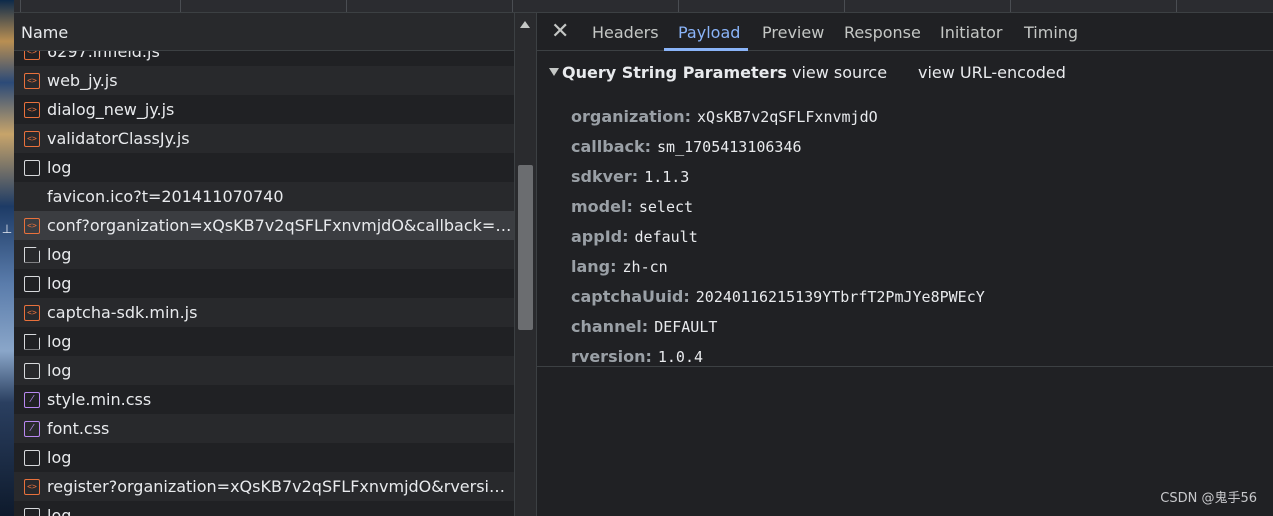 The height and width of the screenshot is (516, 1273). I want to click on parameter-row: organization: xQsKB7v2qSFLFxnvmjdO, so click(724, 118).